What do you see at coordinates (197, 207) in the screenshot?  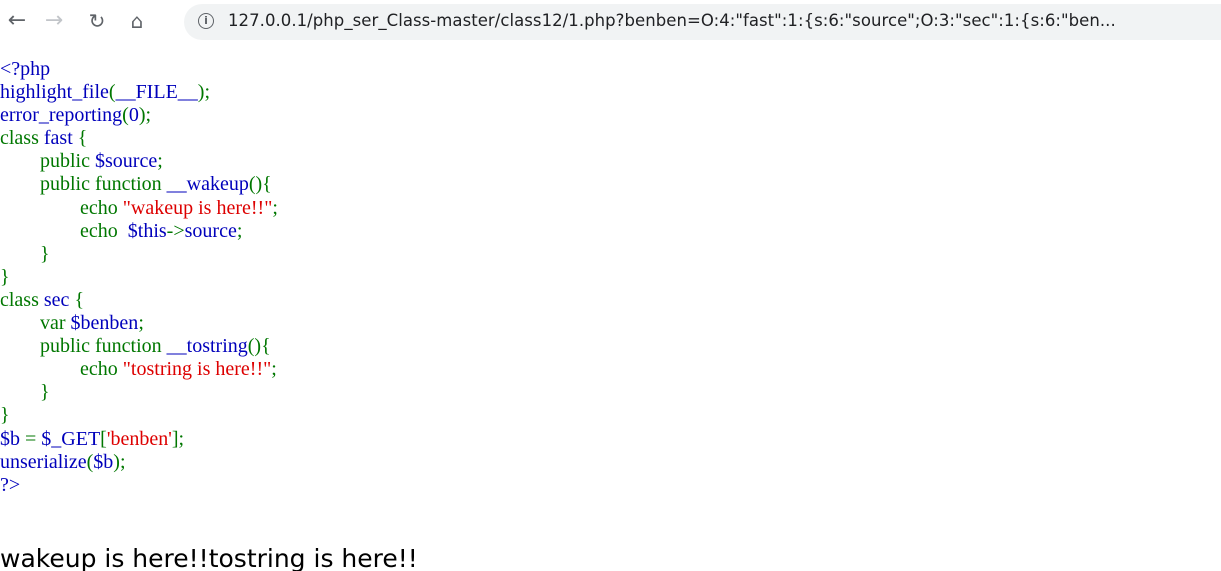 I see `code-token: "wakeup is here!!"` at bounding box center [197, 207].